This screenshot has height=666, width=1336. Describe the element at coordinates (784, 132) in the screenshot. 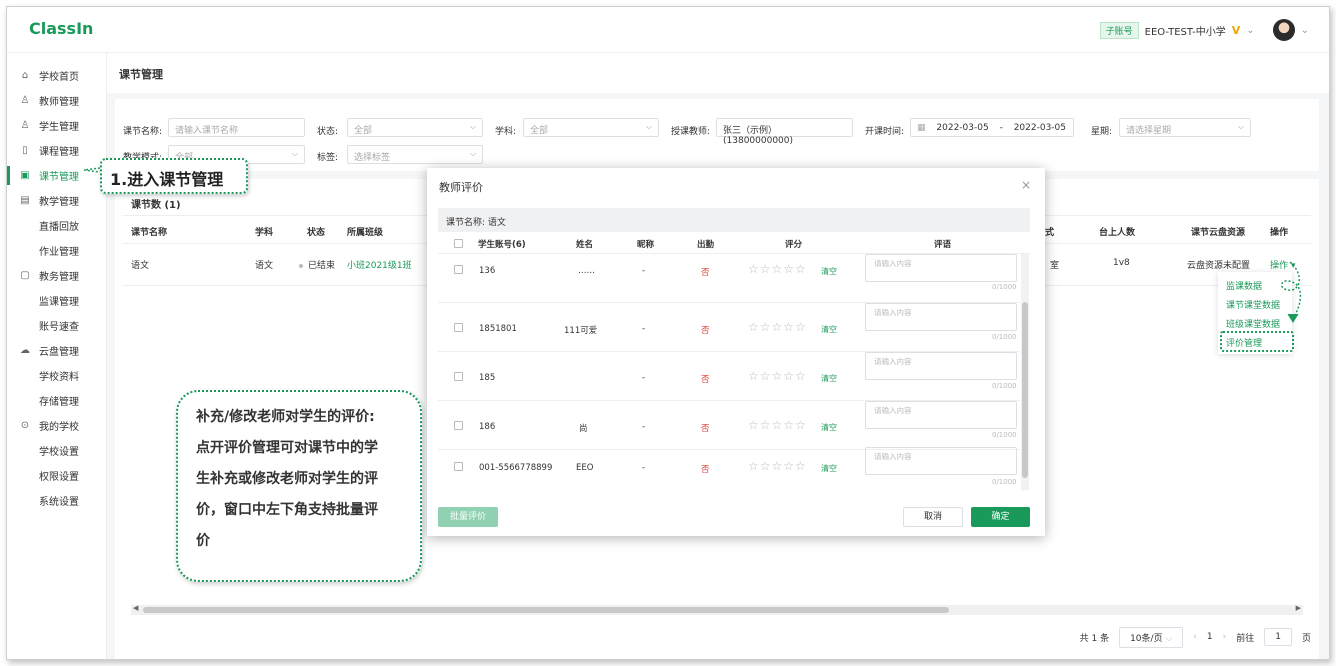

I see `teacher-input: 张三（示例）(13800000000)` at that location.